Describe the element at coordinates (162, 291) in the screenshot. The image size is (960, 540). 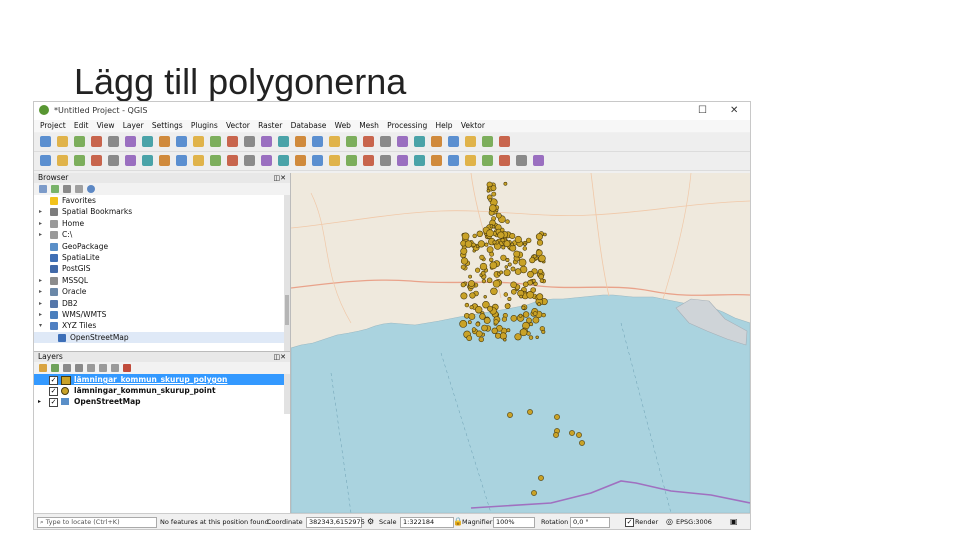
I see `browser-item: ▸ Oracle` at that location.